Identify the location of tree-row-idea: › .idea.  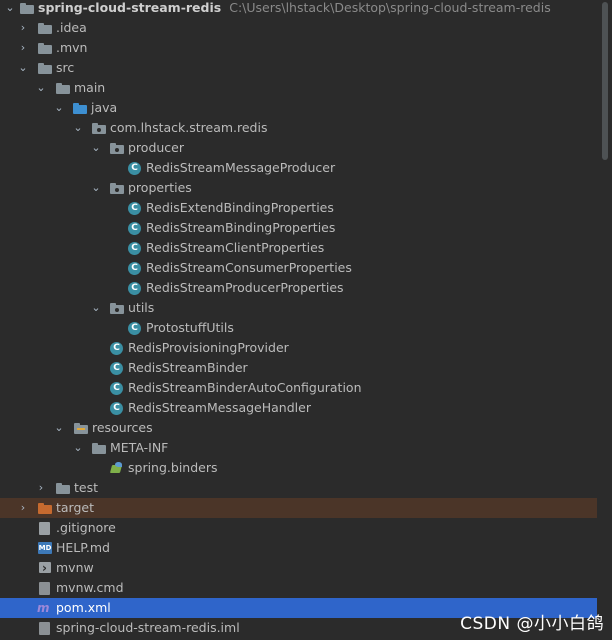
(298, 28).